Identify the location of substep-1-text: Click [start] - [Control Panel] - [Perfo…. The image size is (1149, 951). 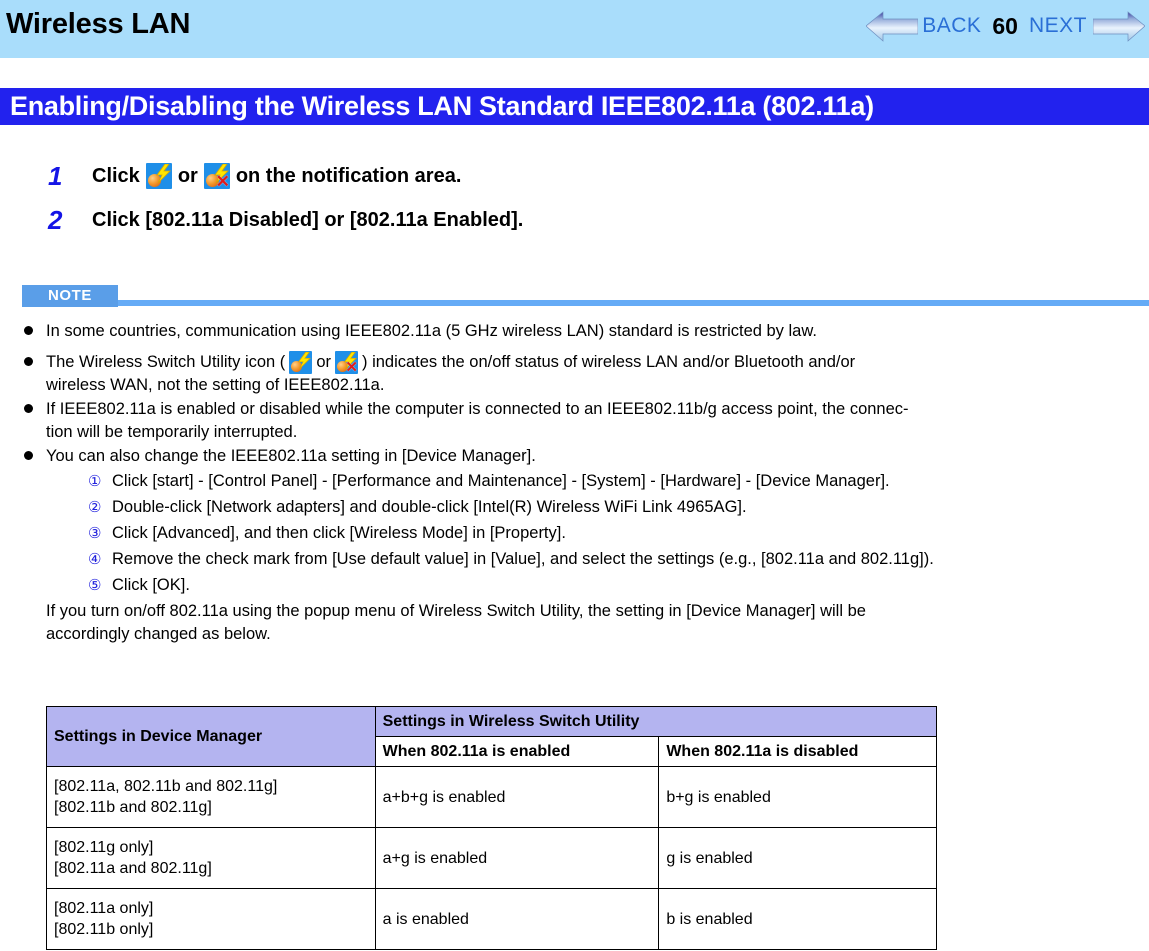
(501, 481).